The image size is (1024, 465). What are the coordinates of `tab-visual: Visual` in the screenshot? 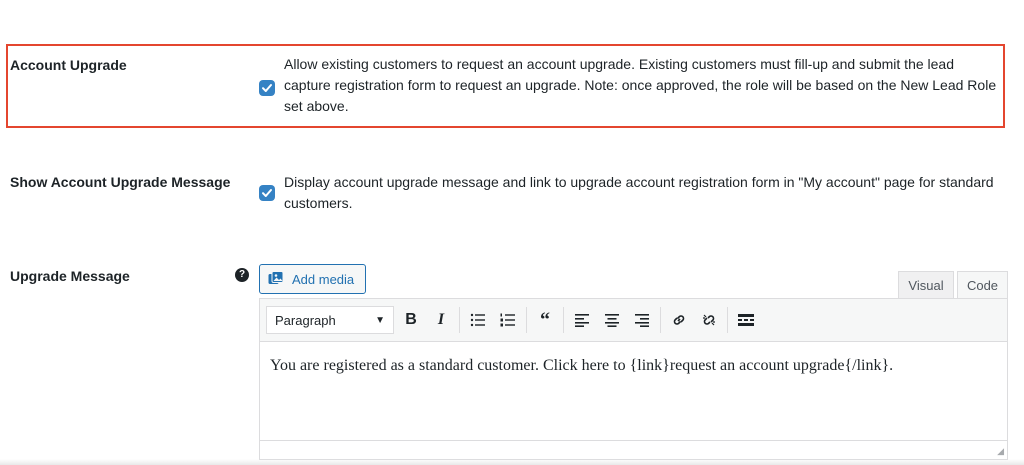 It's located at (926, 285).